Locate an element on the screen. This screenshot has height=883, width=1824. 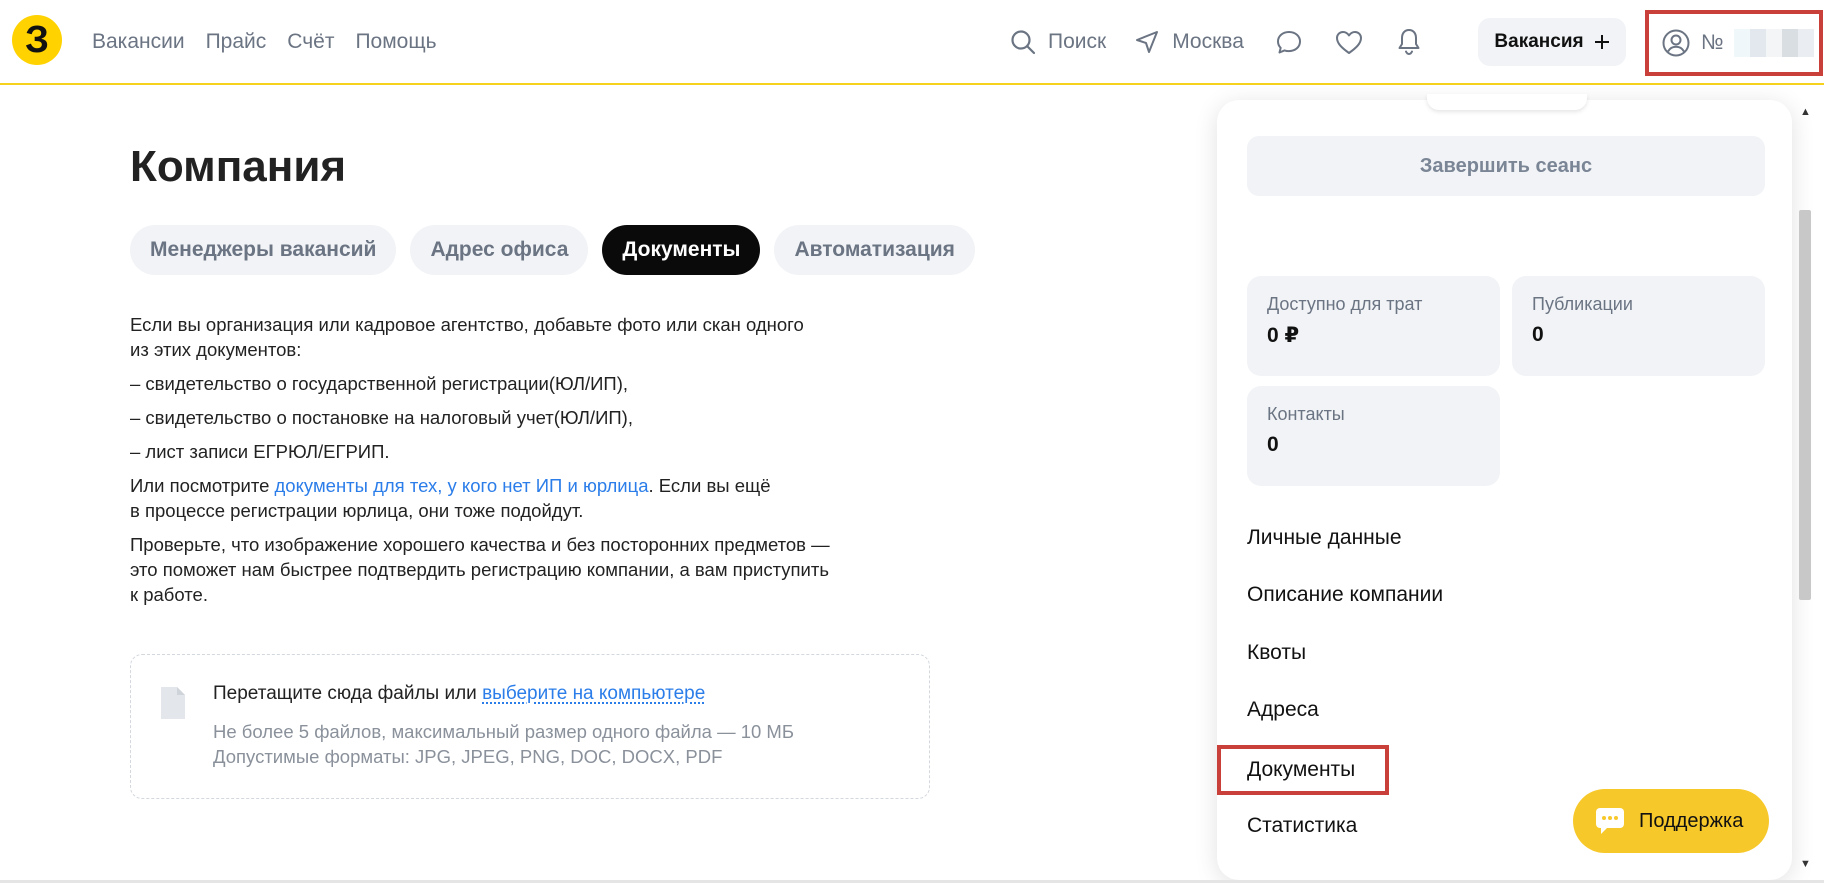
location-arrow-icon is located at coordinates (1147, 41).